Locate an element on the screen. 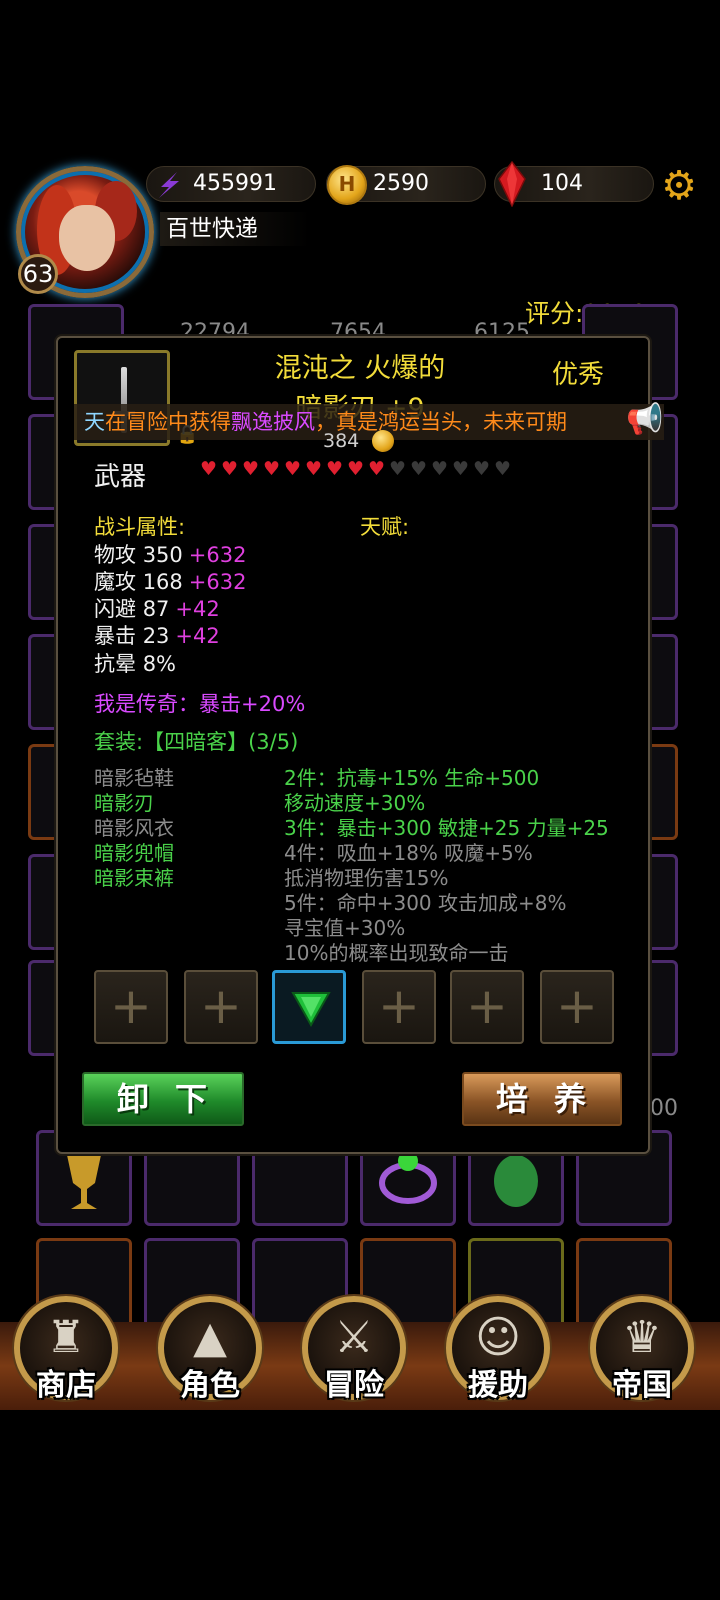 This screenshot has height=1600, width=720. enhance-hearts: ♥ ♥ ♥ ♥ ♥ ♥ ♥ ♥ ♥ ♥ ♥ ♥ ♥ ♥ ♥ is located at coordinates (355, 469).